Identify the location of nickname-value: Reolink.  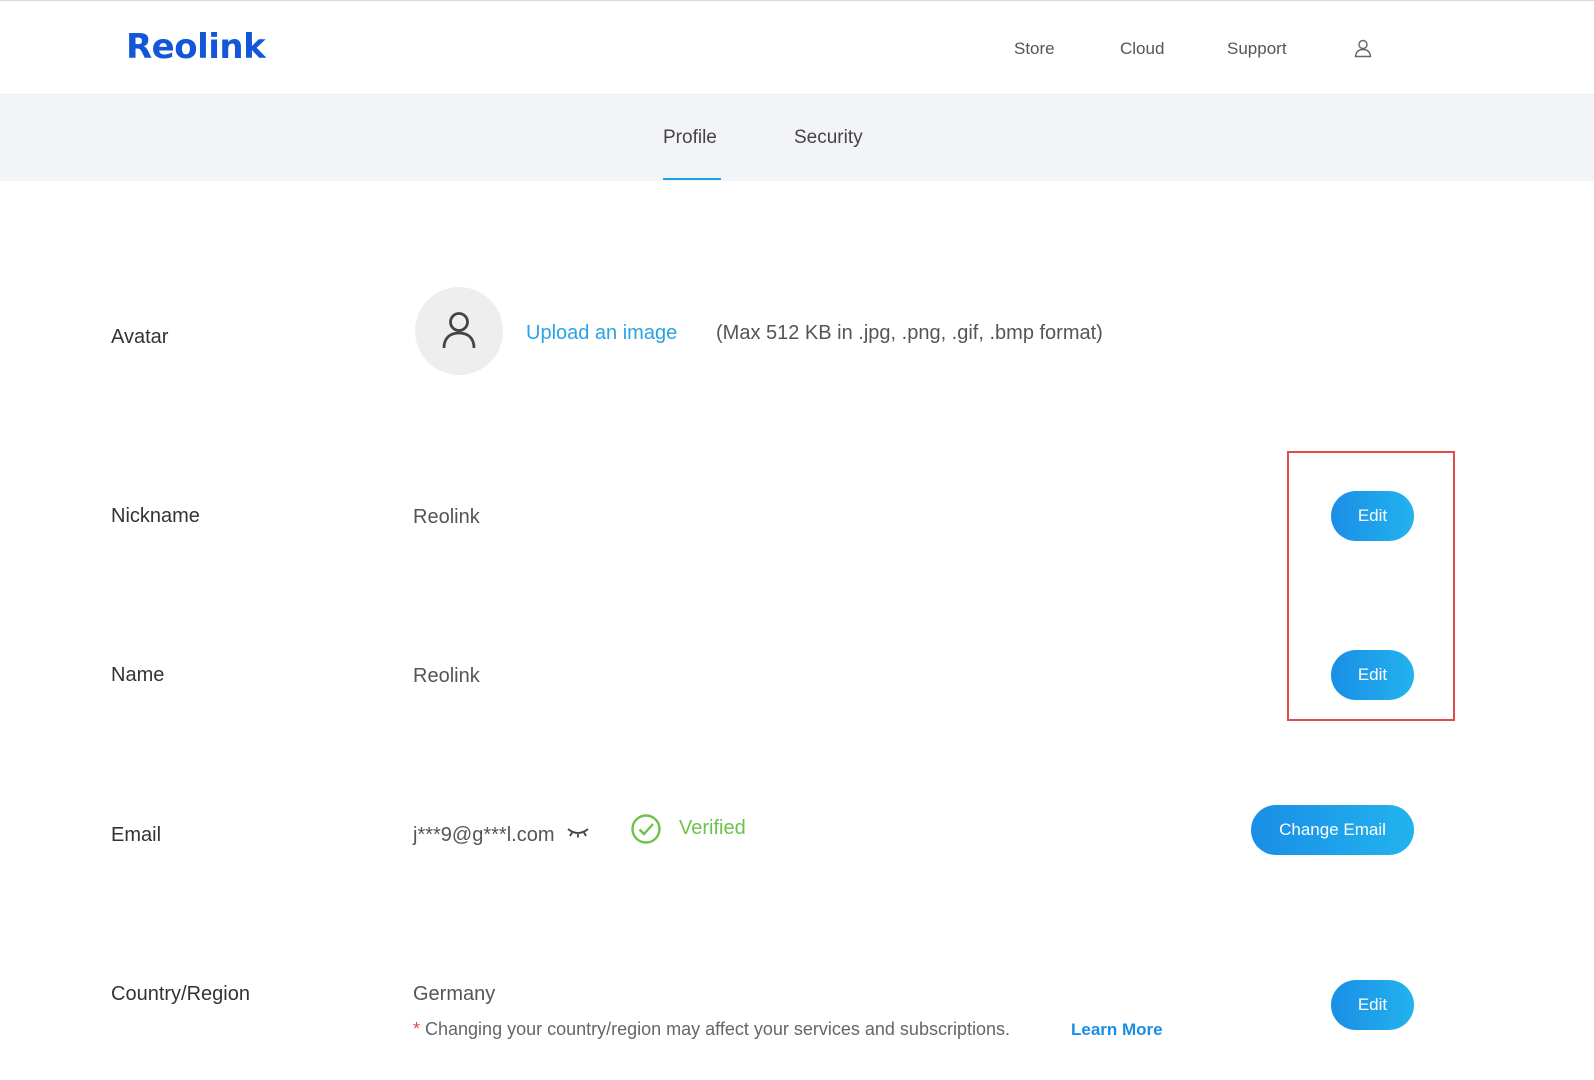
(446, 517).